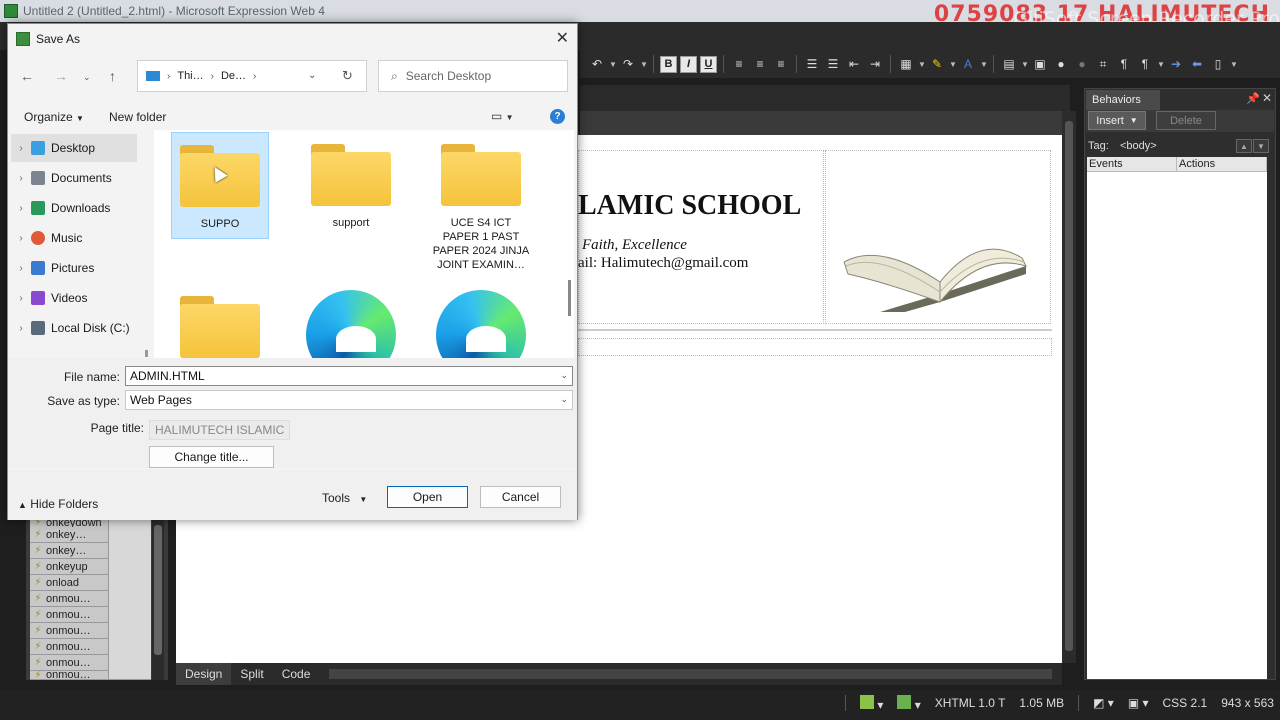 This screenshot has height=720, width=1280. I want to click on view-options-icon: ▭ ▼, so click(502, 116).